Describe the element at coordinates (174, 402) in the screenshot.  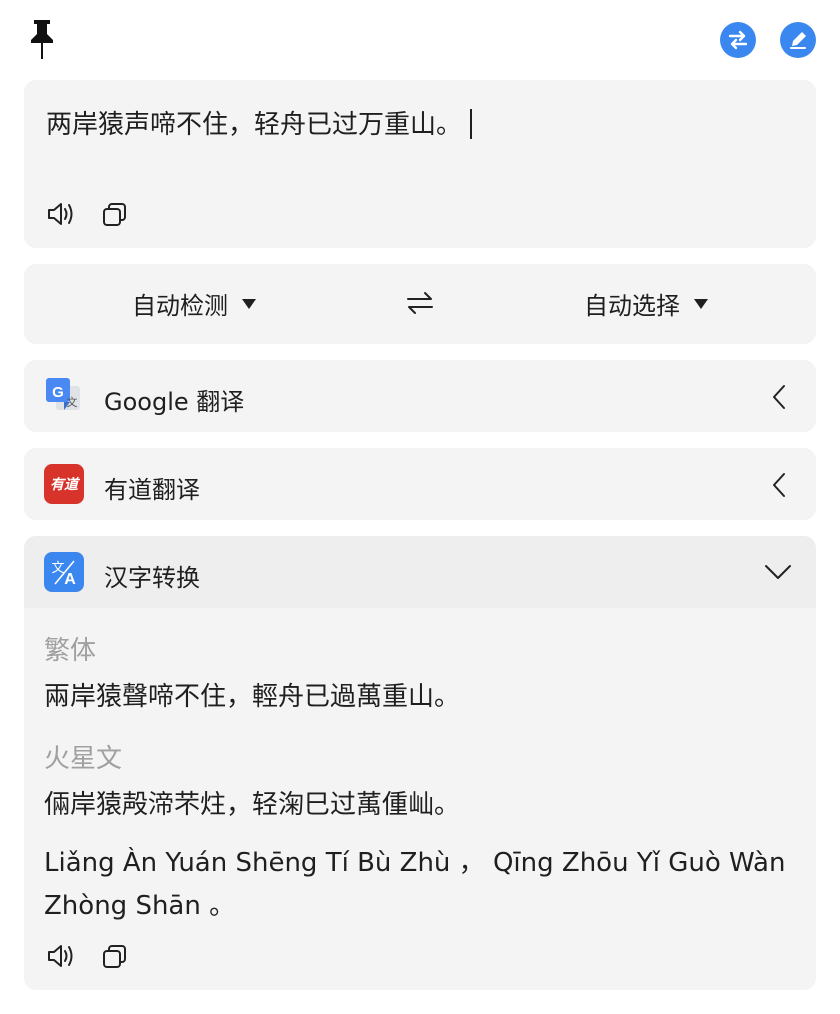
I see `service-name: Google 翻译` at that location.